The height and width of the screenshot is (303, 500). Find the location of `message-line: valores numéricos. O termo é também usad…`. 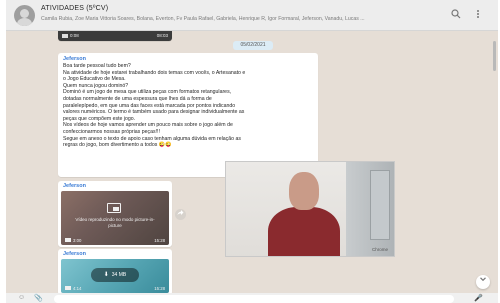

message-line: valores numéricos. O termo é também usad… is located at coordinates (154, 112).